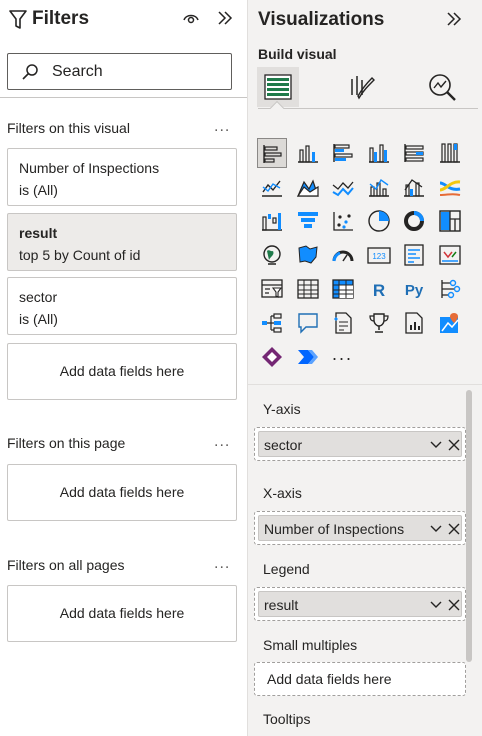 This screenshot has height=736, width=482. What do you see at coordinates (278, 87) in the screenshot?
I see `fields-grid-icon` at bounding box center [278, 87].